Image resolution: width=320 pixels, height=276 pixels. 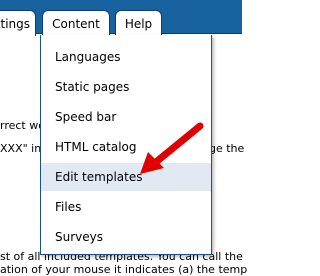 I want to click on menu-item-files: Files, so click(x=126, y=207).